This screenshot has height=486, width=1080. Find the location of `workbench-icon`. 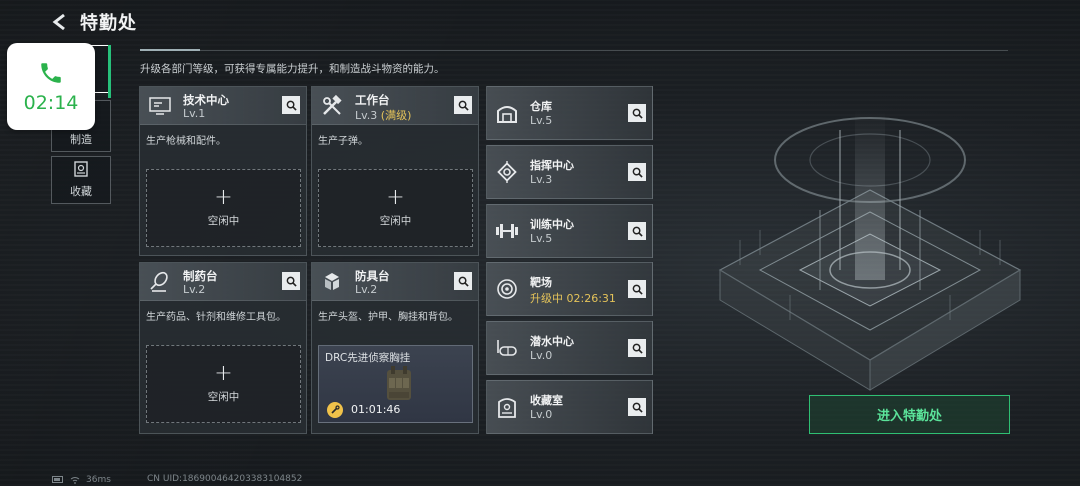

workbench-icon is located at coordinates (332, 106).